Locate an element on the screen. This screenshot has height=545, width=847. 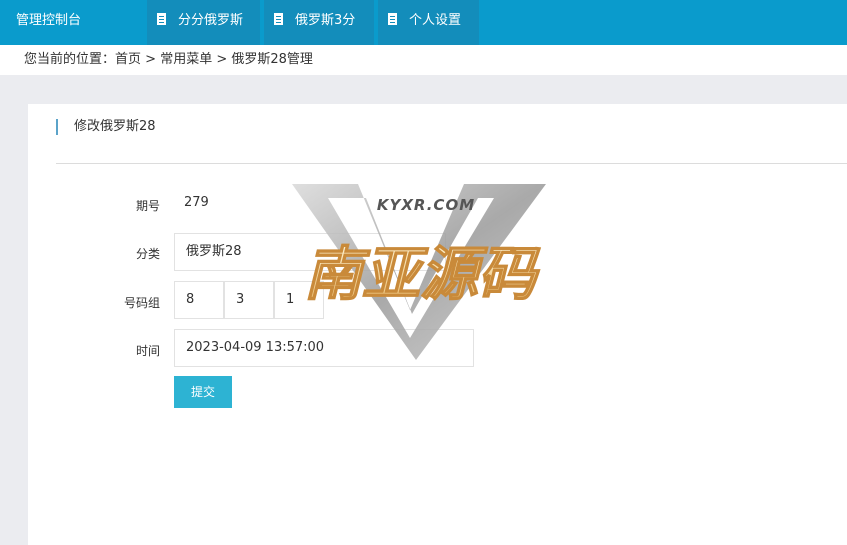
period-label: 期号 is located at coordinates (147, 206).